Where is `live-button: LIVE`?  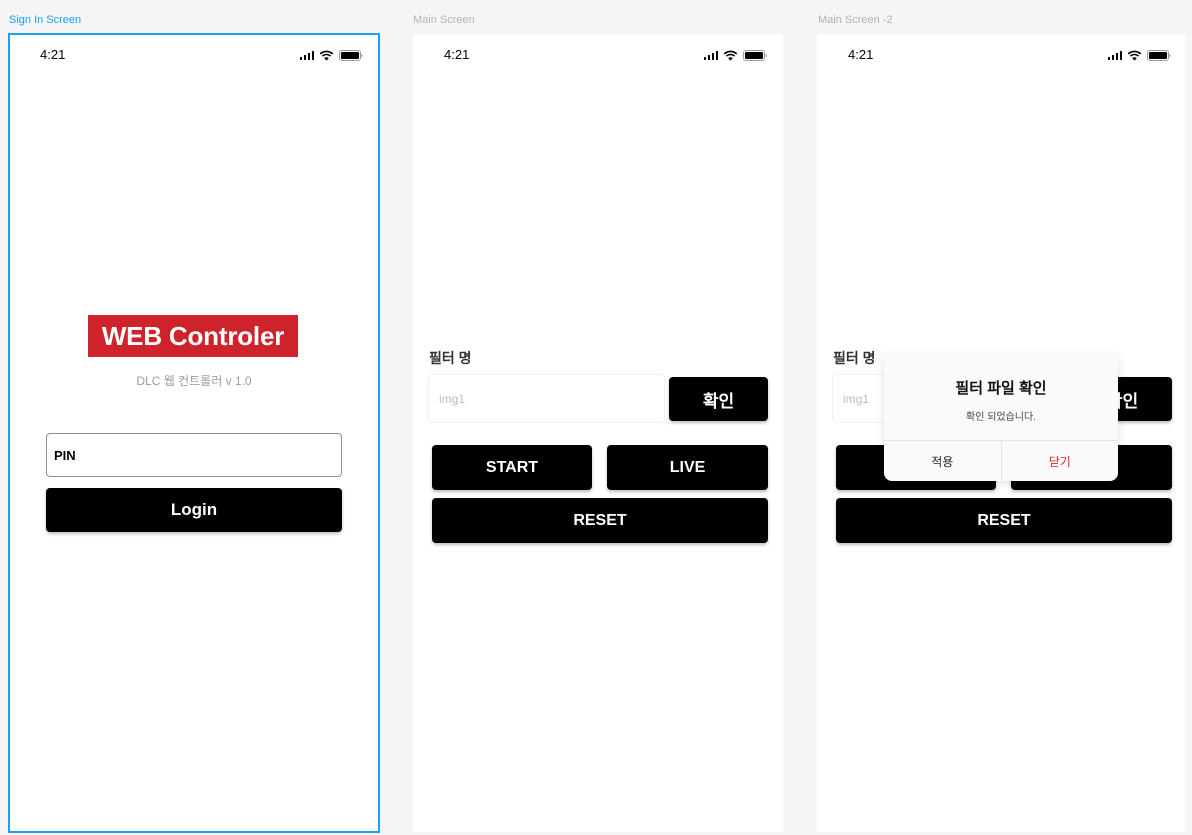 live-button: LIVE is located at coordinates (687, 467).